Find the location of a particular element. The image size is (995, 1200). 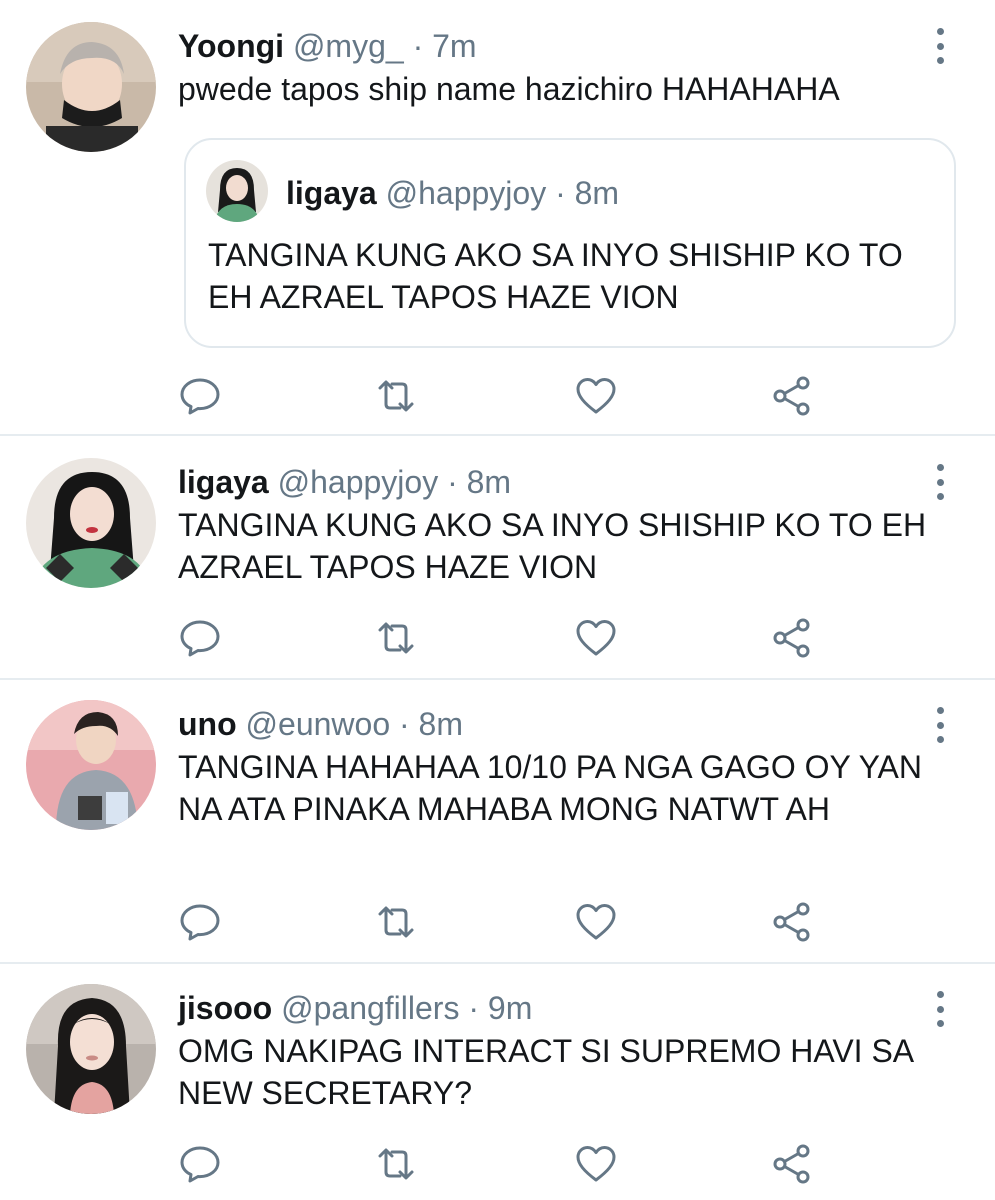

display-name: uno is located at coordinates (207, 724).